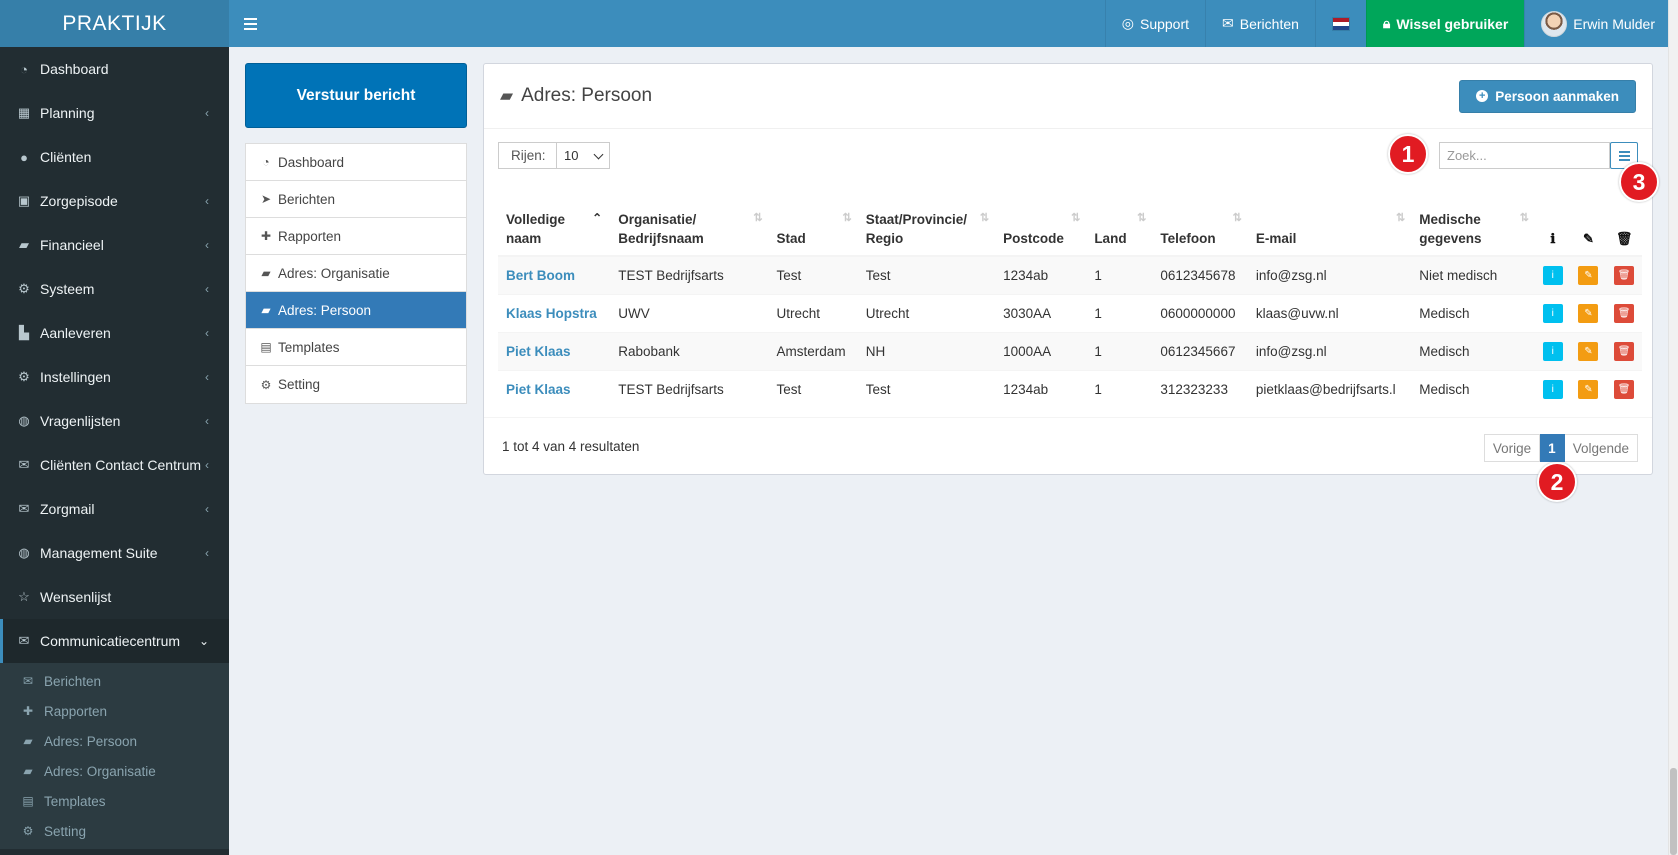 Image resolution: width=1678 pixels, height=855 pixels. What do you see at coordinates (24, 376) in the screenshot?
I see `gear-icon: ⚙` at bounding box center [24, 376].